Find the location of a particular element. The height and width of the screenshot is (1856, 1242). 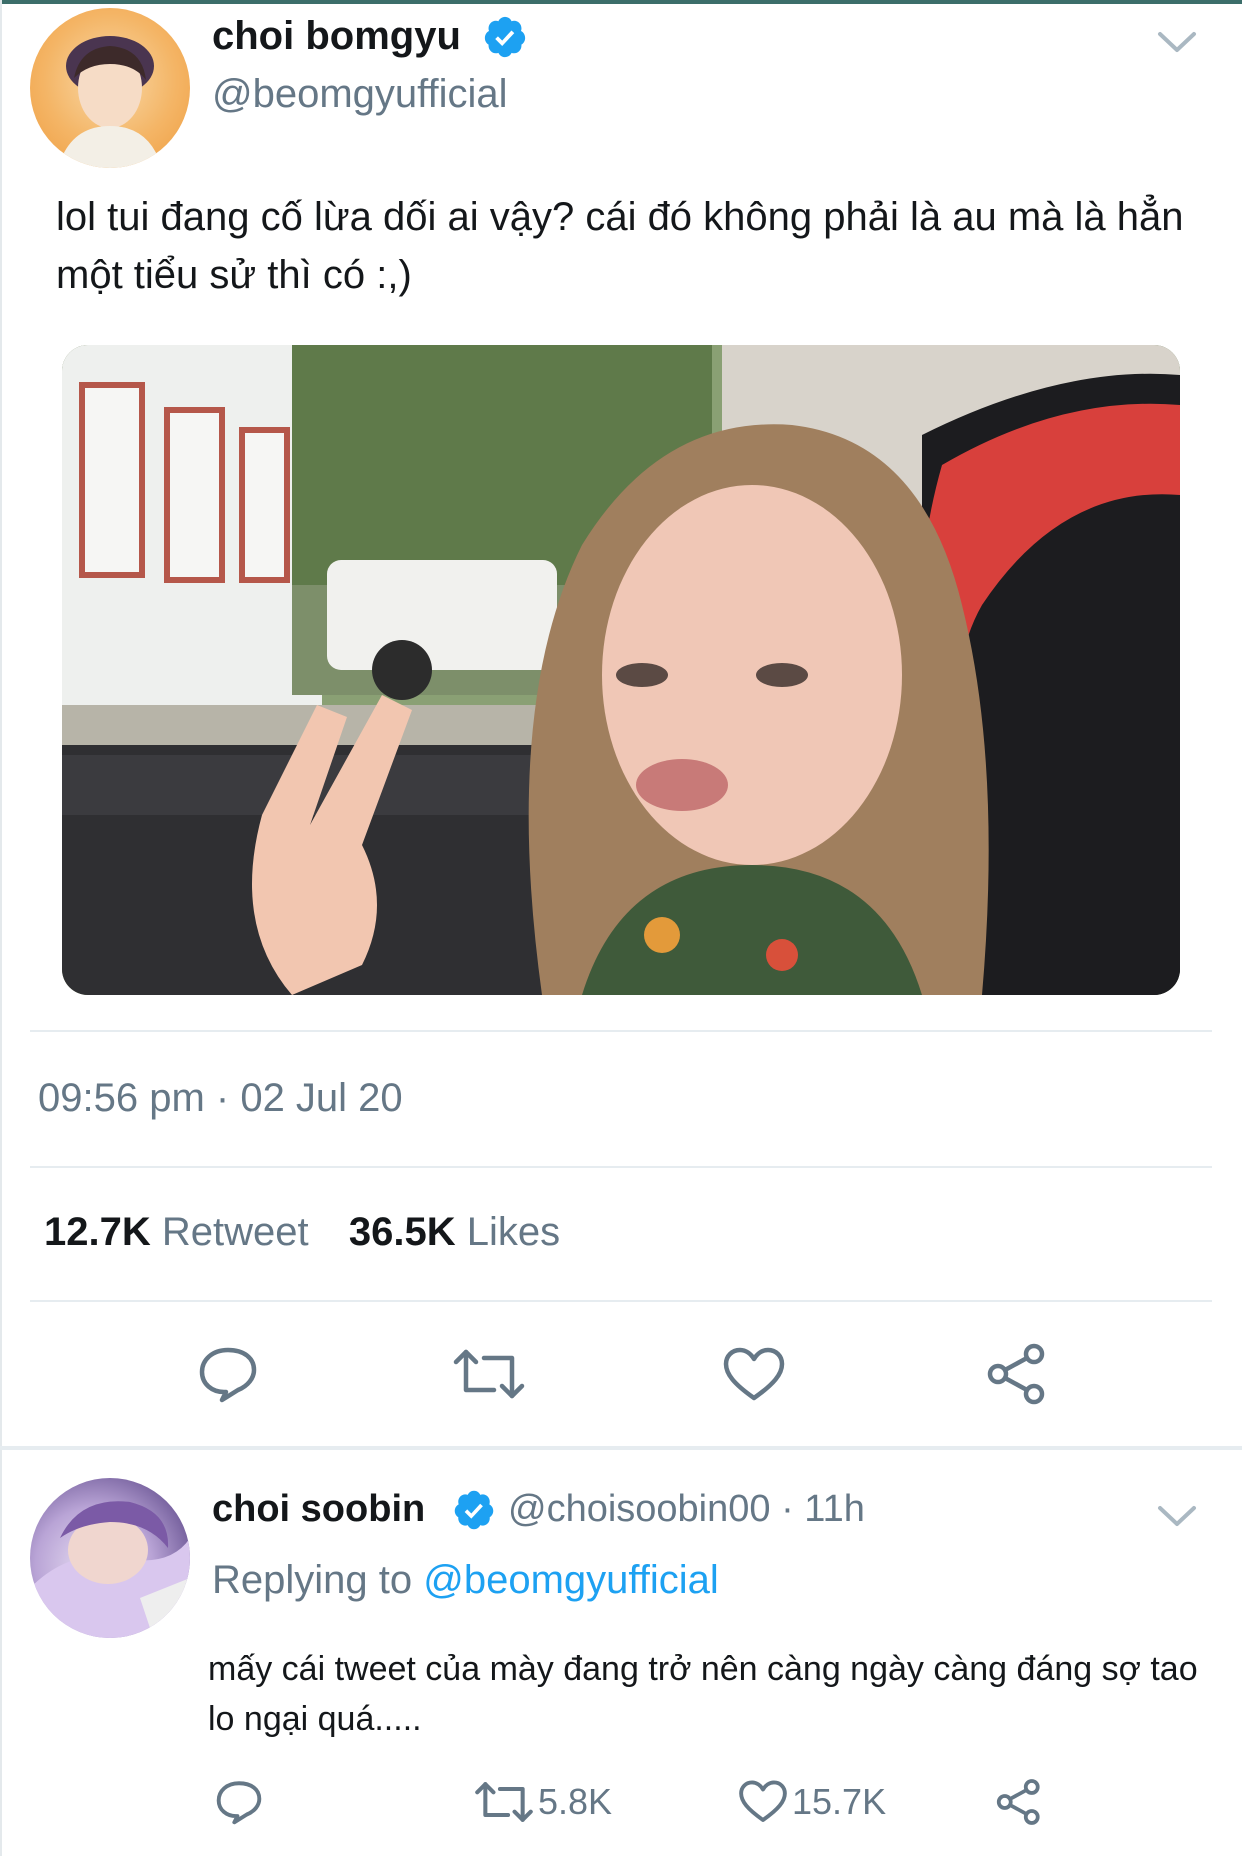

likes-count: 36.5K is located at coordinates (402, 1232).